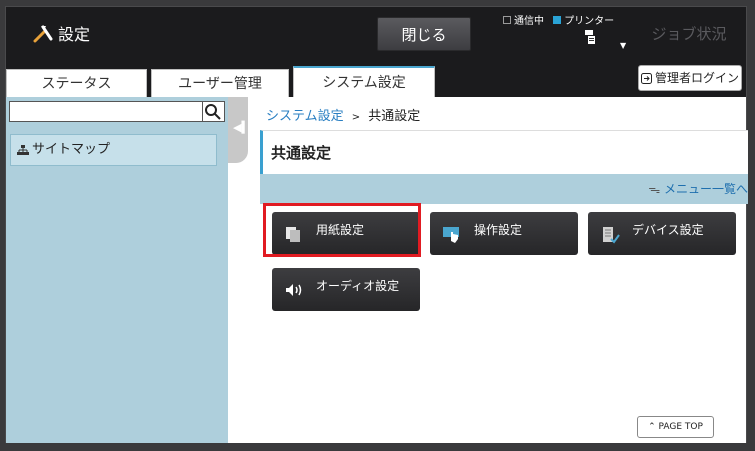  What do you see at coordinates (424, 34) in the screenshot?
I see `close-button: 閉じる` at bounding box center [424, 34].